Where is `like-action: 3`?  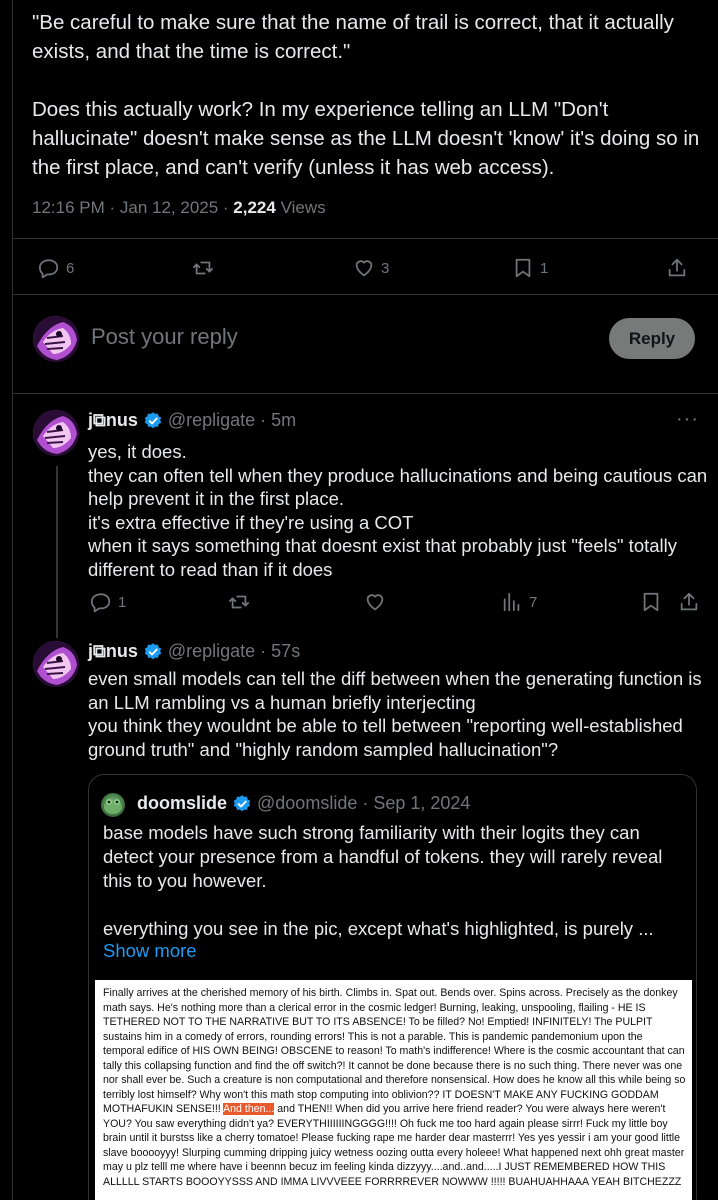
like-action: 3 is located at coordinates (371, 268).